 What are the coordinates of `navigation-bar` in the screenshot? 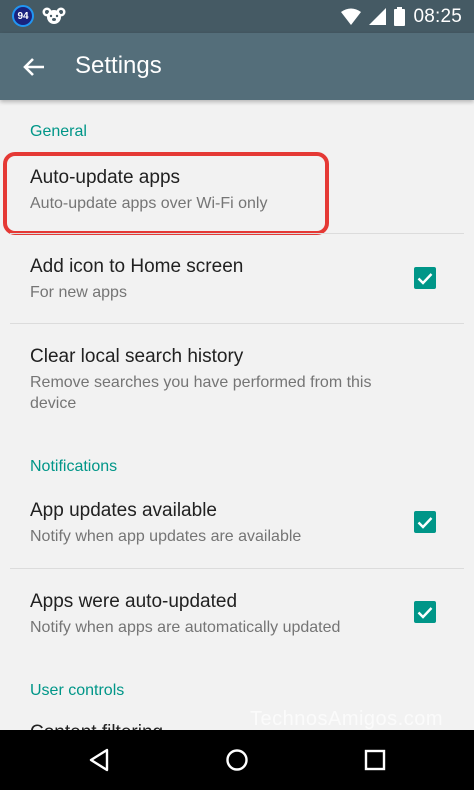 It's located at (237, 760).